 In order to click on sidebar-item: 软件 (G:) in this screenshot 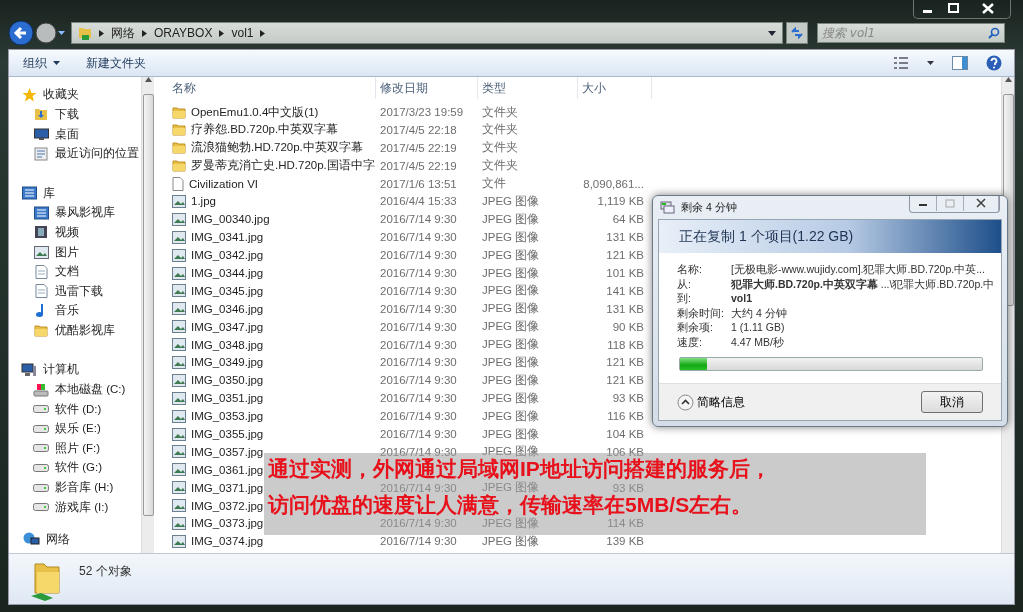, I will do `click(81, 468)`.